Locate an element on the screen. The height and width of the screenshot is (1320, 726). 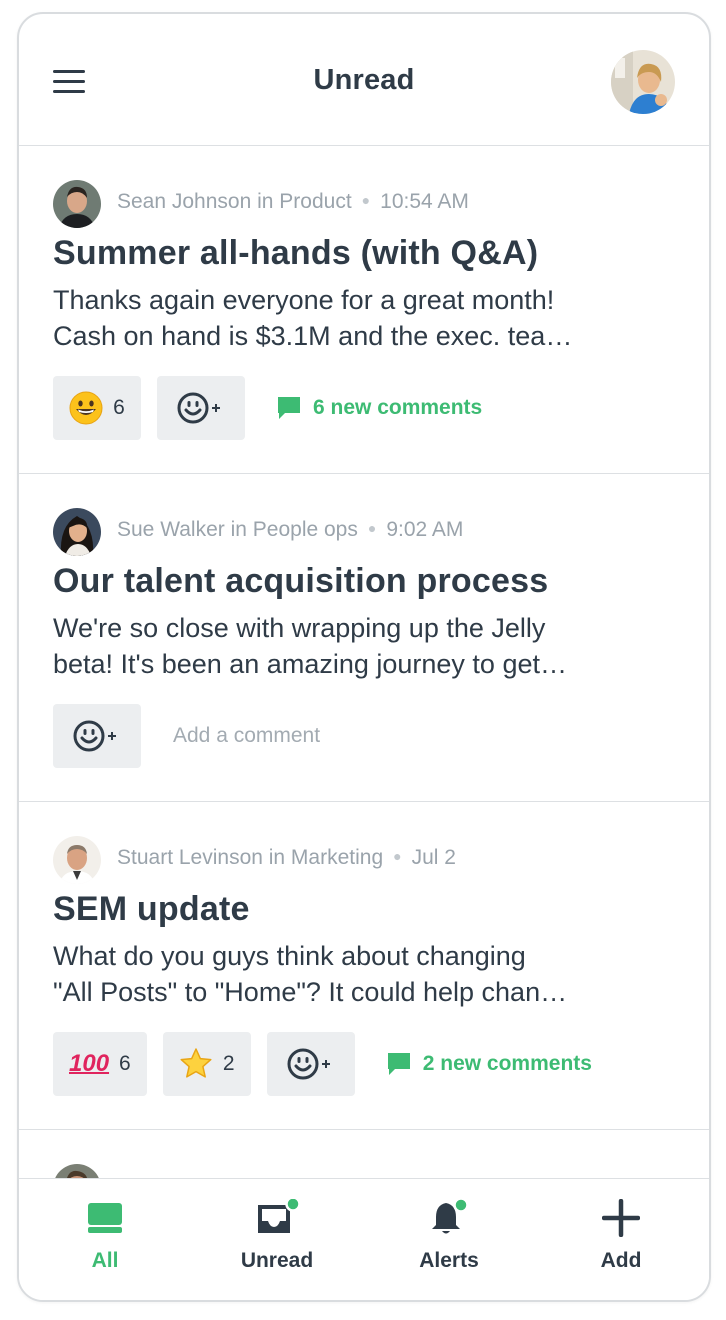
tab-all: All is located at coordinates (105, 1239).